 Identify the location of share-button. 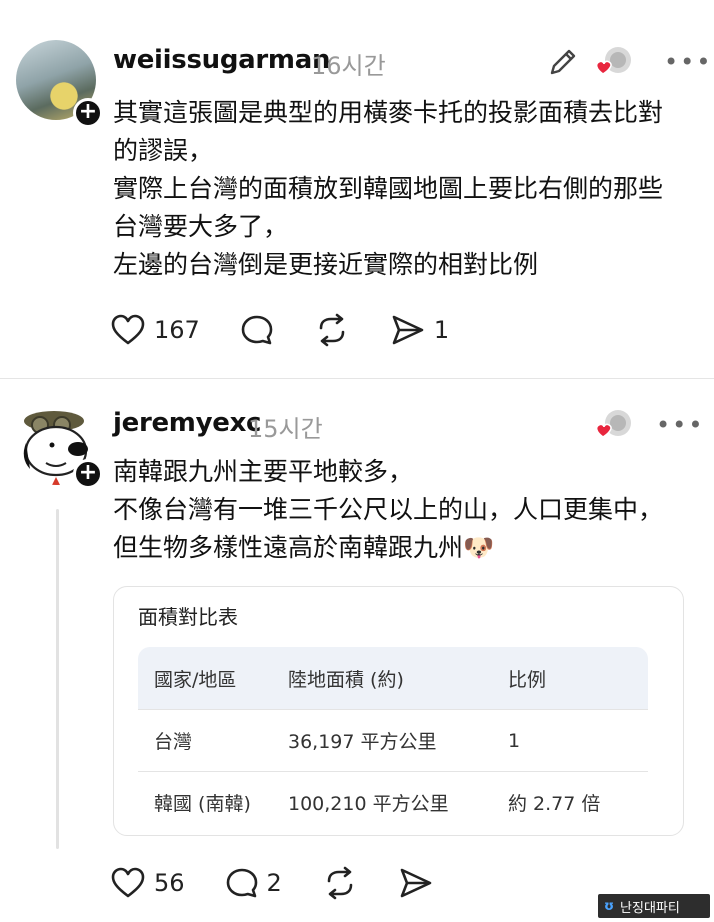
(416, 883).